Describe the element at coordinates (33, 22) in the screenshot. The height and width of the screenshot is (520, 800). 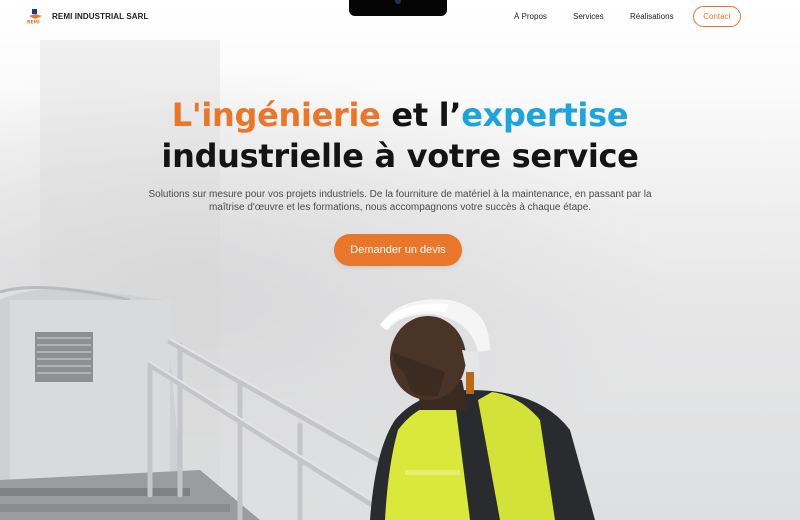
I see `svg-text: REMI` at that location.